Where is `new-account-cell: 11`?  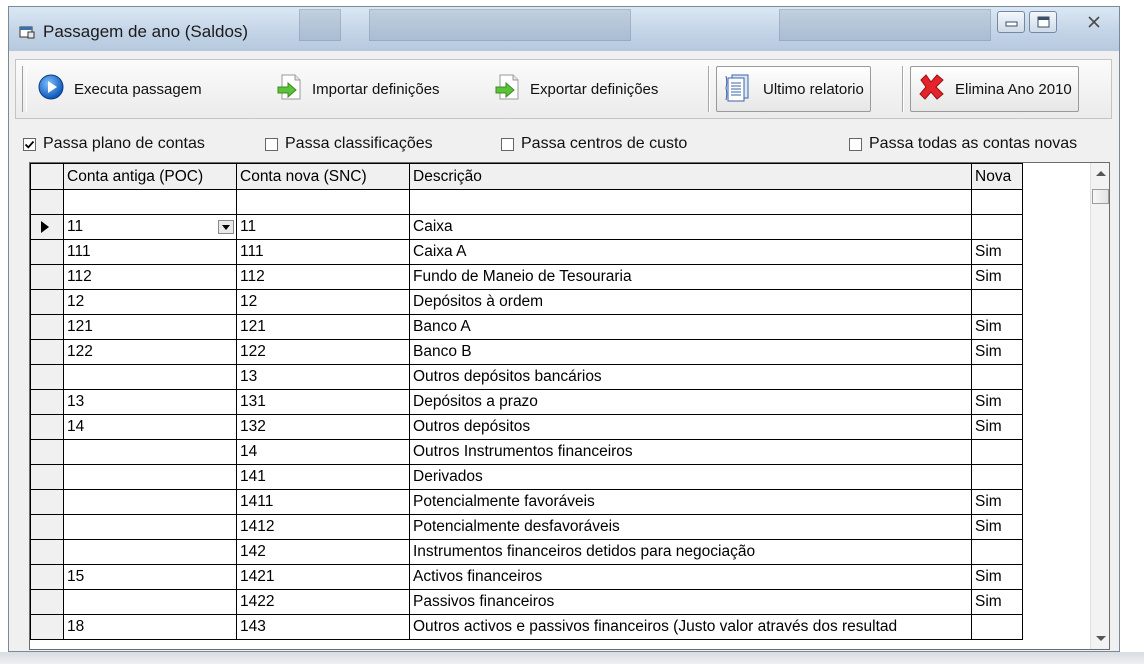 new-account-cell: 11 is located at coordinates (323, 227).